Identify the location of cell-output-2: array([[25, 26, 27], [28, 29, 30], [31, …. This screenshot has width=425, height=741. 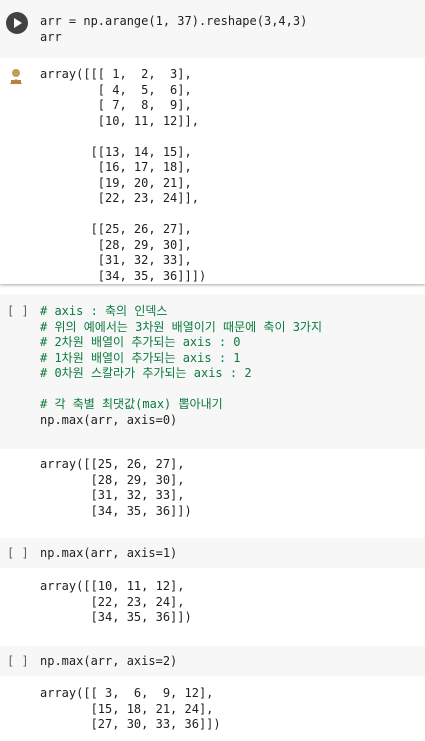
(212, 491).